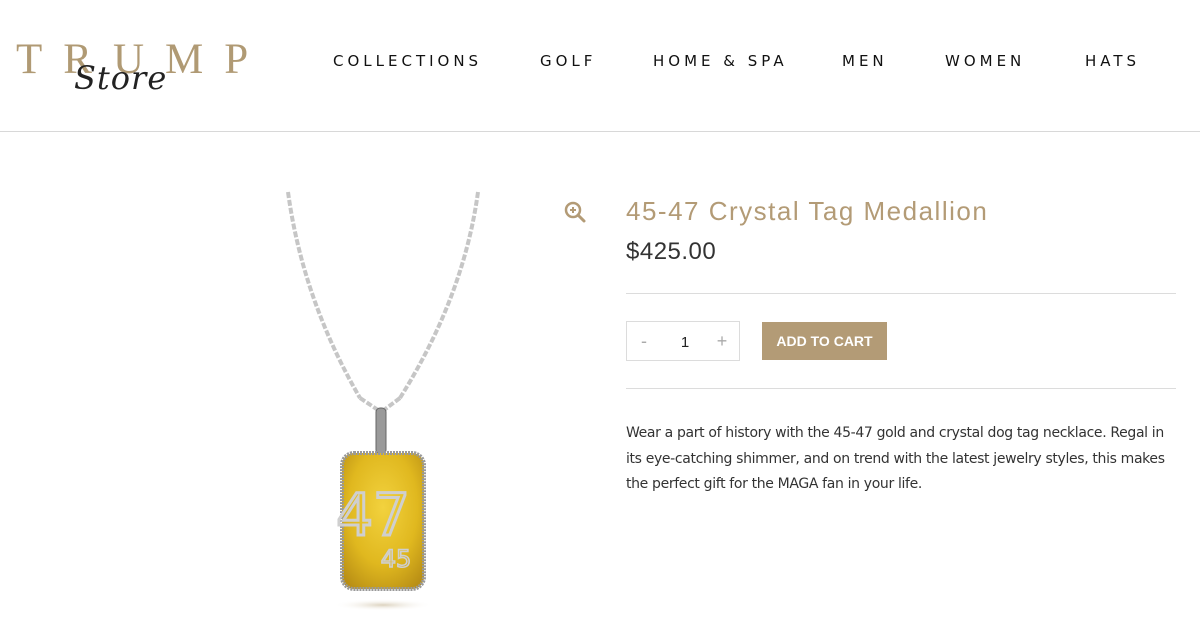 The height and width of the screenshot is (628, 1200). I want to click on nav-item-collections: COLLECTIONS, so click(407, 61).